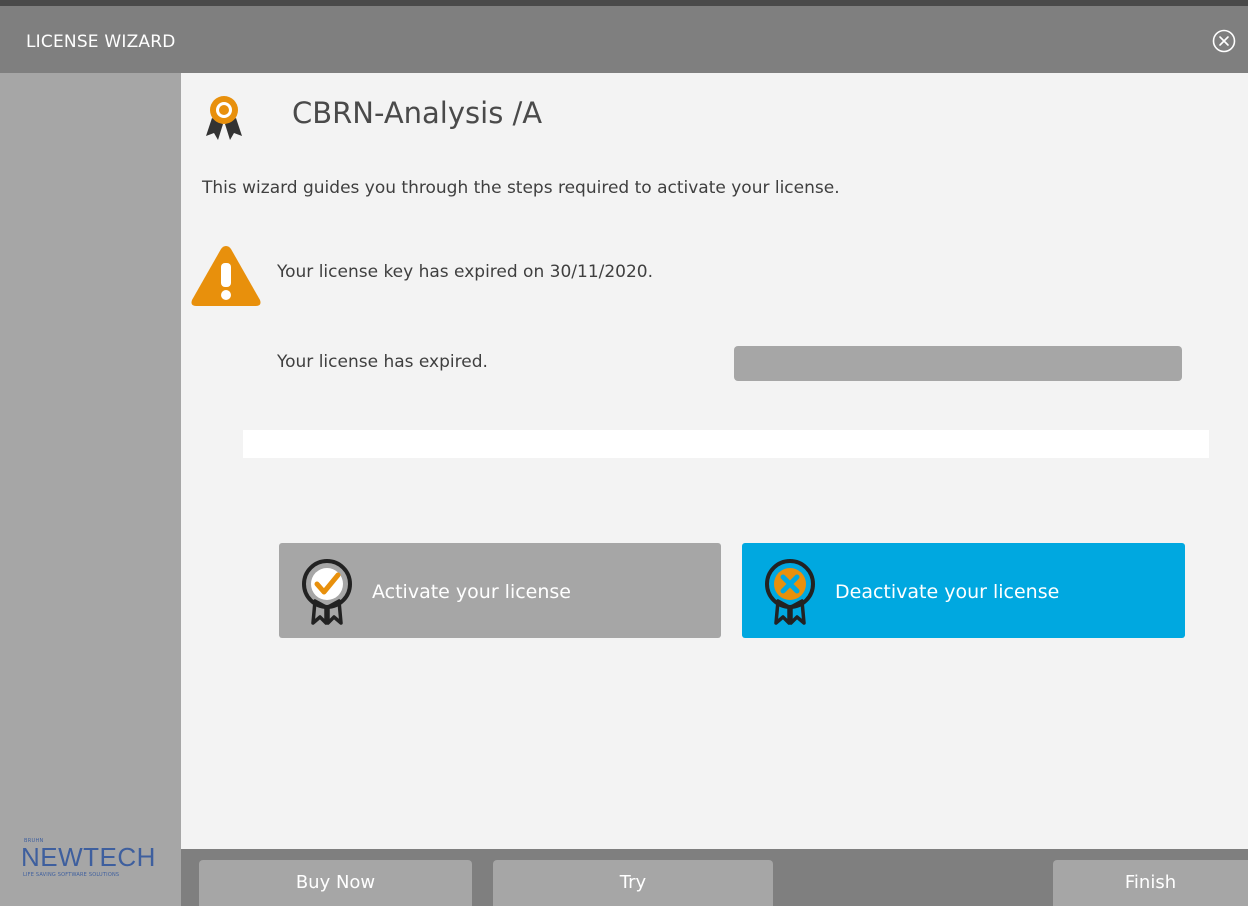  What do you see at coordinates (90, 489) in the screenshot?
I see `sidebar` at bounding box center [90, 489].